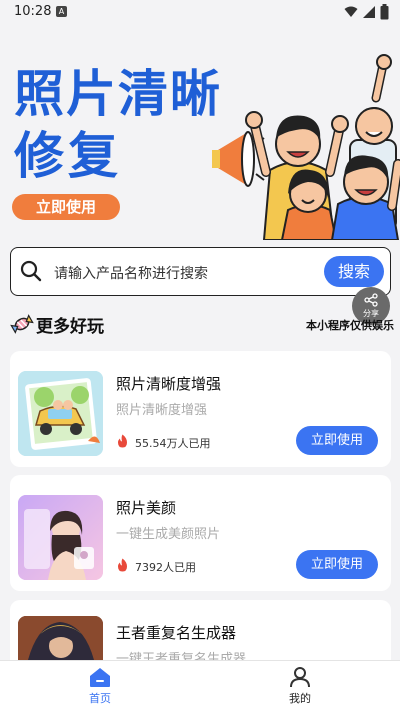 The height and width of the screenshot is (710, 400). Describe the element at coordinates (100, 698) in the screenshot. I see `tab-home-label: 首页` at that location.